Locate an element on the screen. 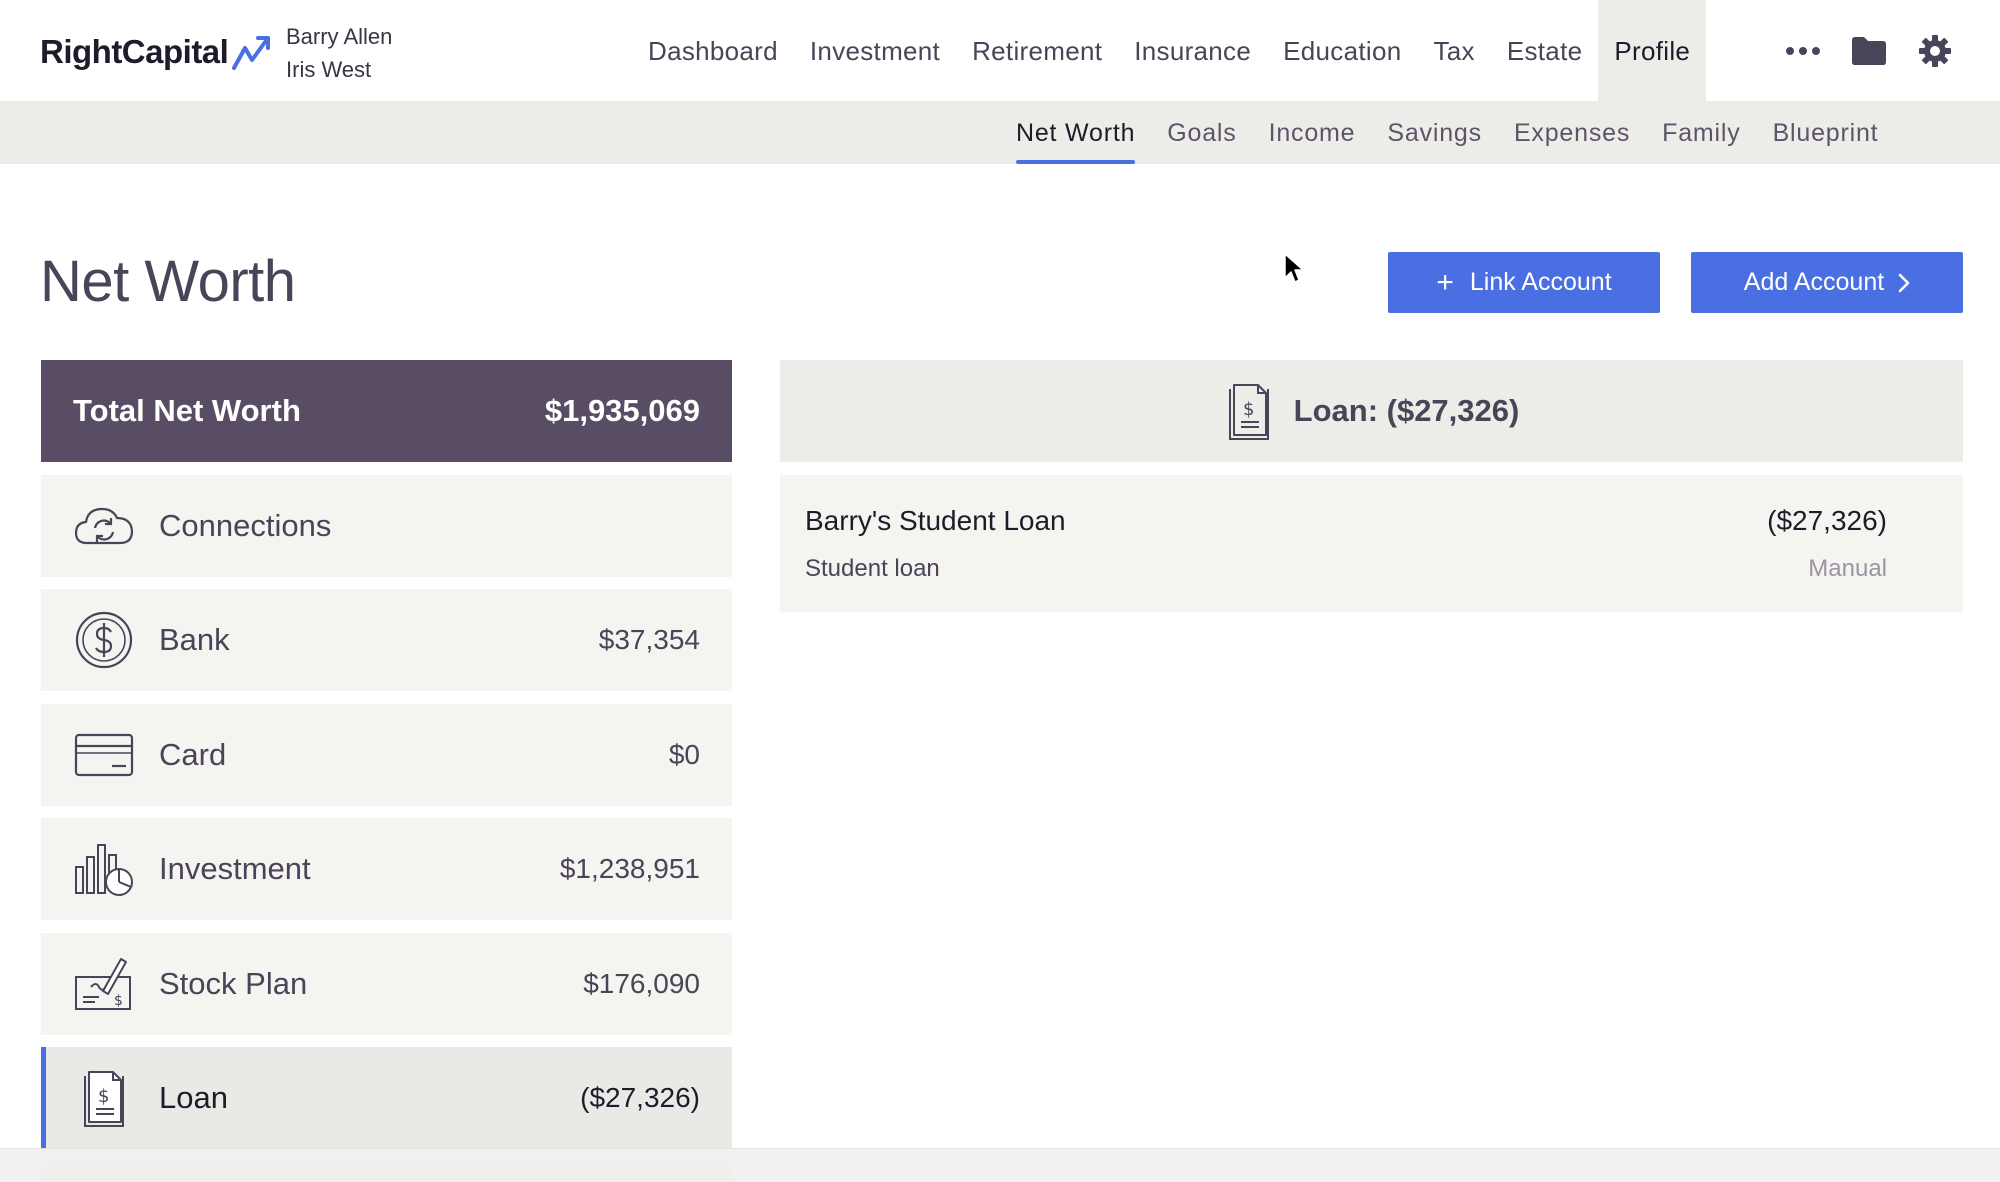 The height and width of the screenshot is (1182, 2000). folder-icon is located at coordinates (1869, 51).